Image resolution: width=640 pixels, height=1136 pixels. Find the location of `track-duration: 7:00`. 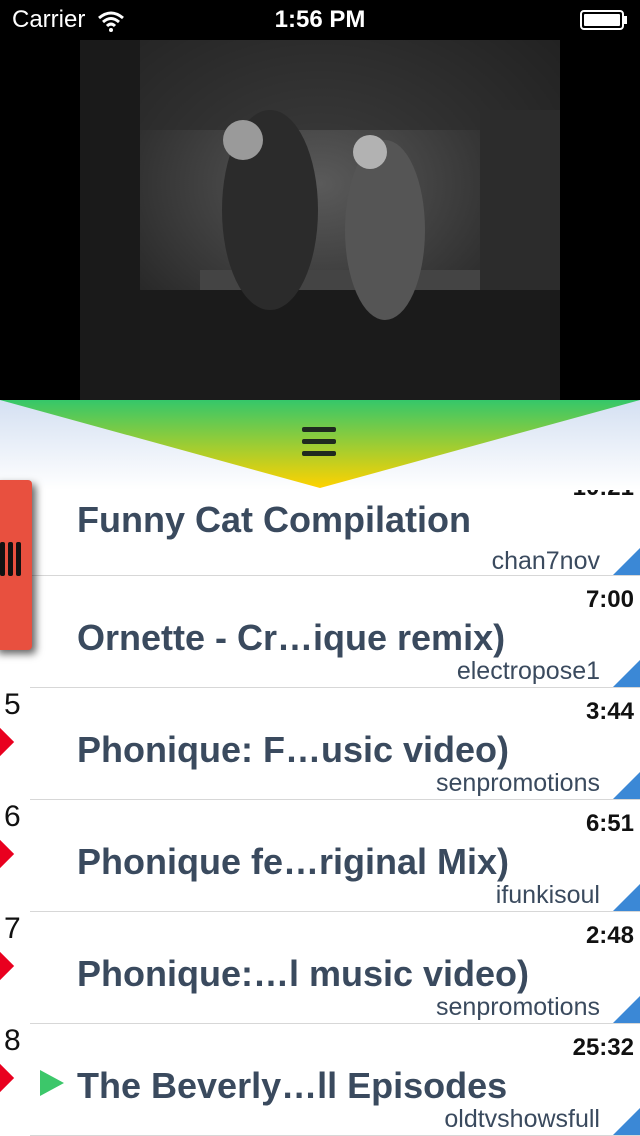

track-duration: 7:00 is located at coordinates (609, 599).